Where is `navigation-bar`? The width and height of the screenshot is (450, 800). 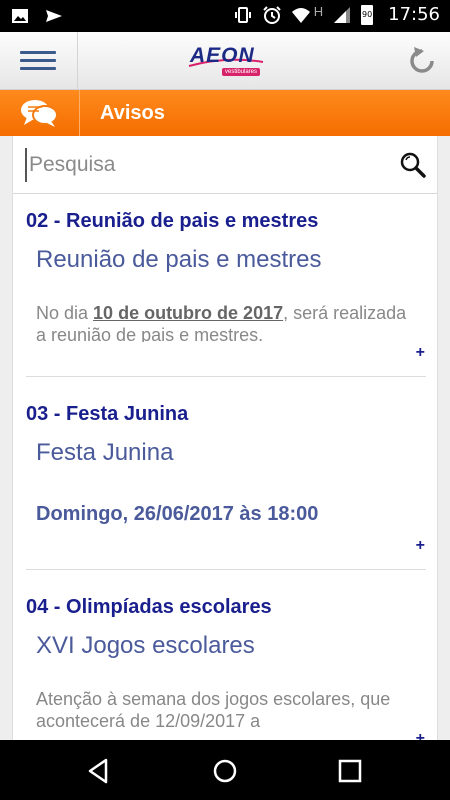 navigation-bar is located at coordinates (225, 770).